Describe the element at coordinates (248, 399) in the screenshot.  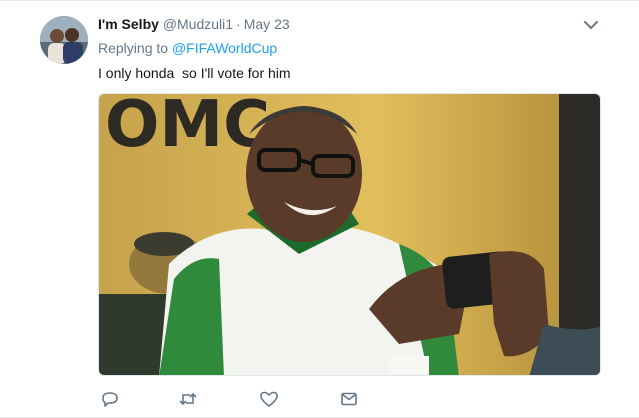
I see `tweet-actions` at that location.